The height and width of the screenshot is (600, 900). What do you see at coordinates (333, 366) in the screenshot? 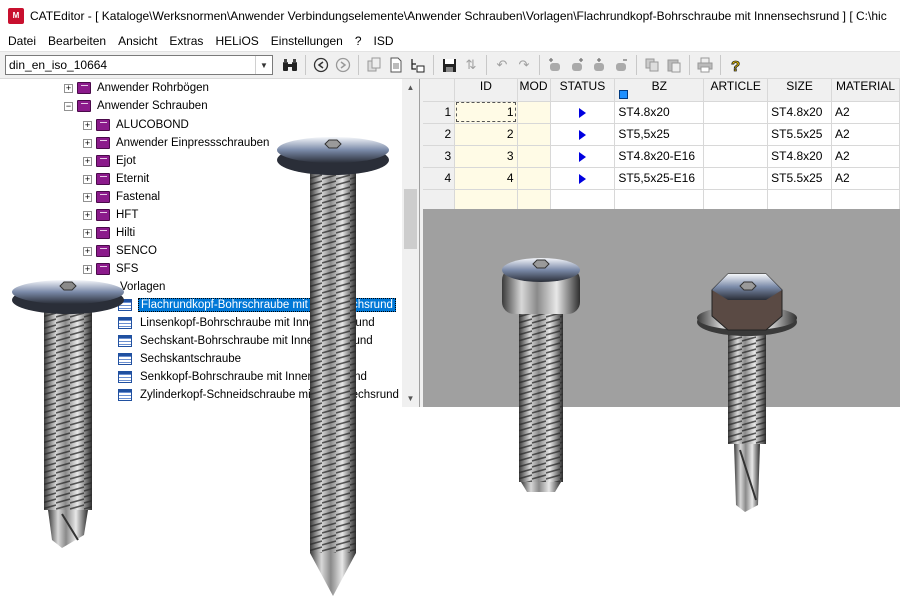
I see `screw-pointed-tall` at bounding box center [333, 366].